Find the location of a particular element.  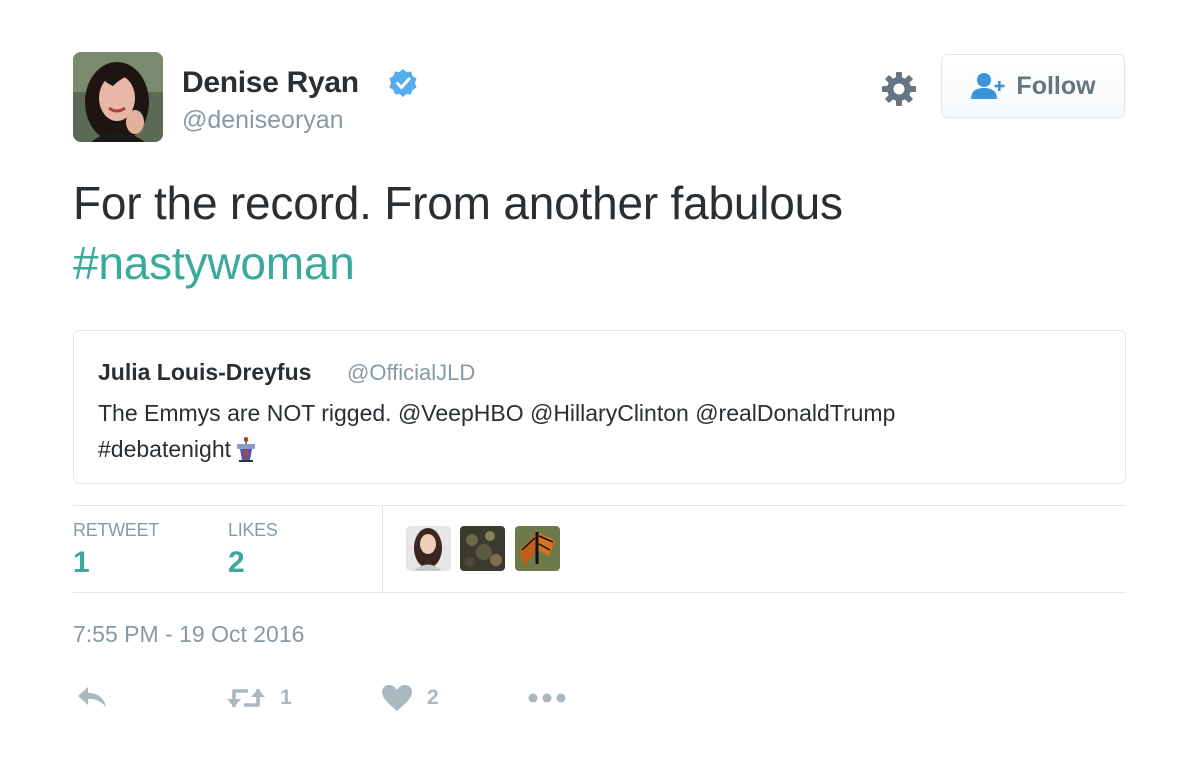

like-button: 2 is located at coordinates (410, 698).